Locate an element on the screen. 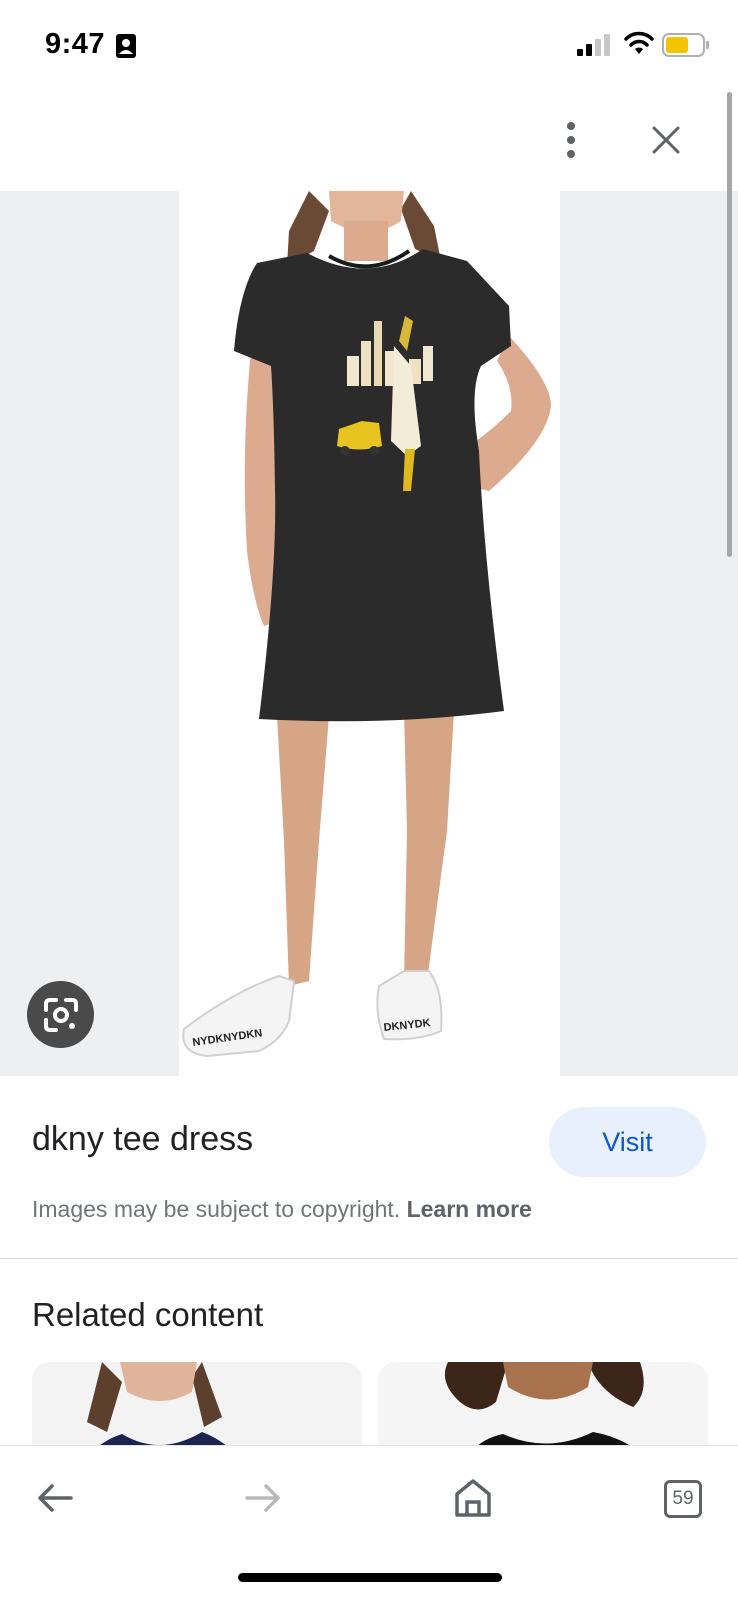 The width and height of the screenshot is (738, 1600). tab-count-label: 59 is located at coordinates (683, 1498).